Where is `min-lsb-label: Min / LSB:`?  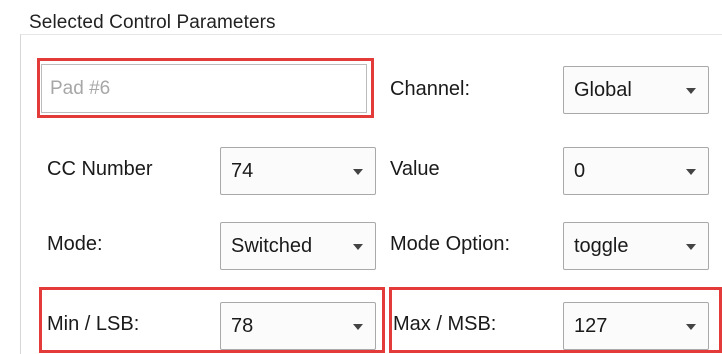
min-lsb-label: Min / LSB: is located at coordinates (93, 324).